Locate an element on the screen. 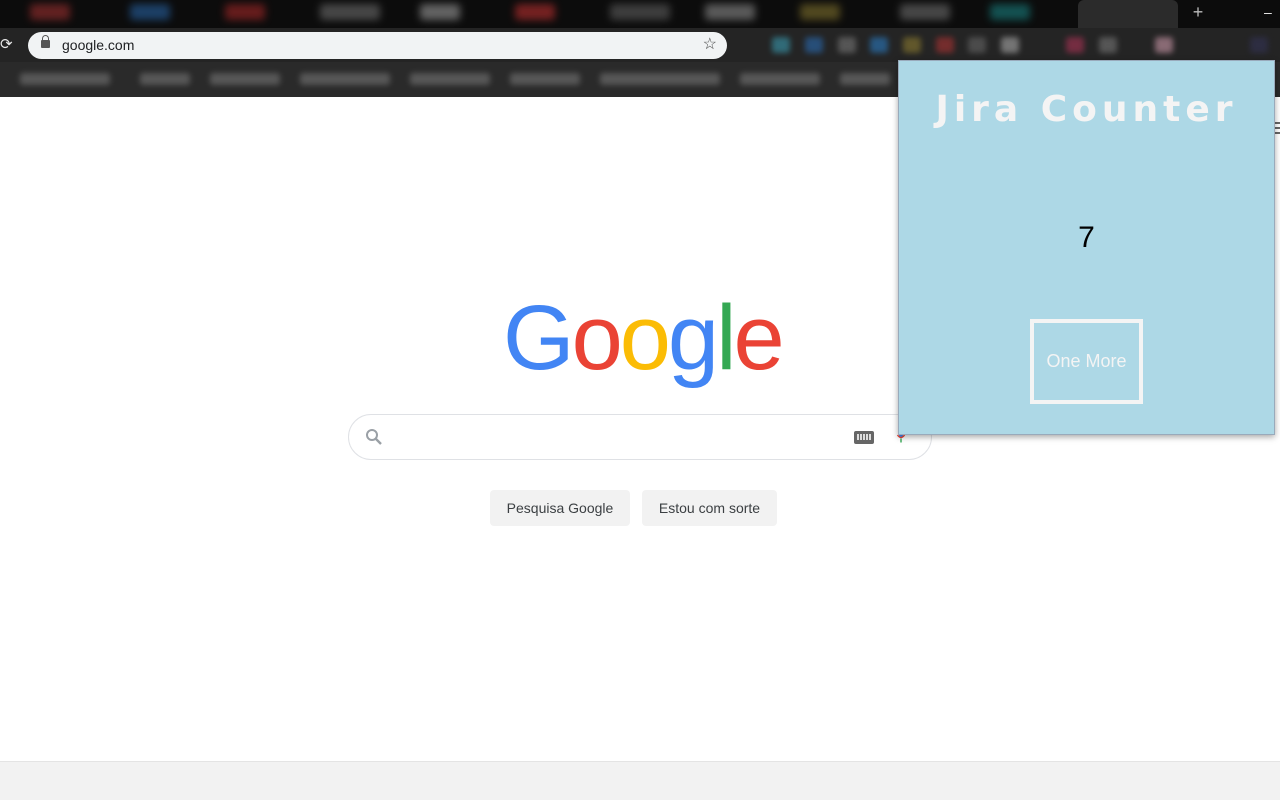  minimize-button: – is located at coordinates (1272, 12).